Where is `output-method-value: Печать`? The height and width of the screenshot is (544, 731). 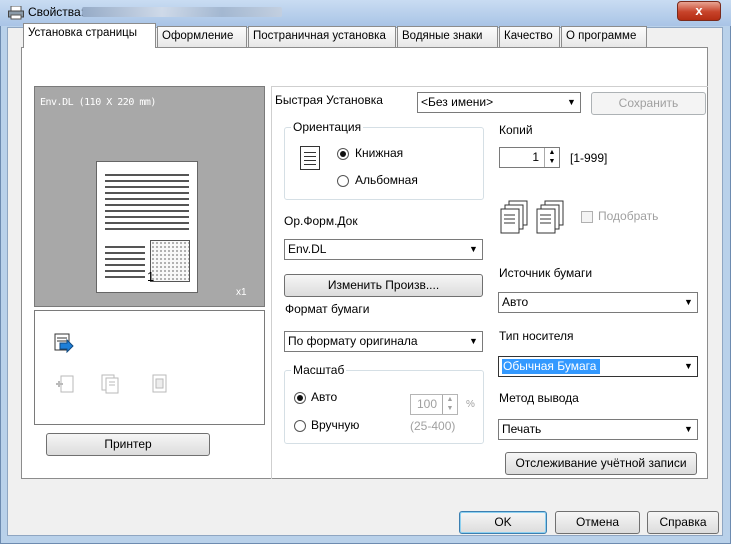 output-method-value: Печать is located at coordinates (522, 429).